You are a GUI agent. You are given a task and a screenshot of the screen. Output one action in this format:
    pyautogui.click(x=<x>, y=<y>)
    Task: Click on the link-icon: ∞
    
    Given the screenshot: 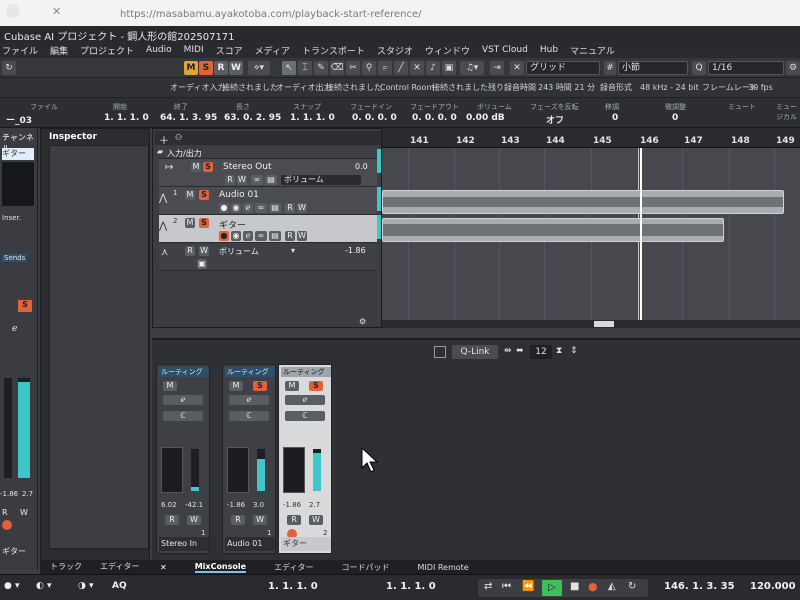 What is the action you would take?
    pyautogui.click(x=257, y=180)
    